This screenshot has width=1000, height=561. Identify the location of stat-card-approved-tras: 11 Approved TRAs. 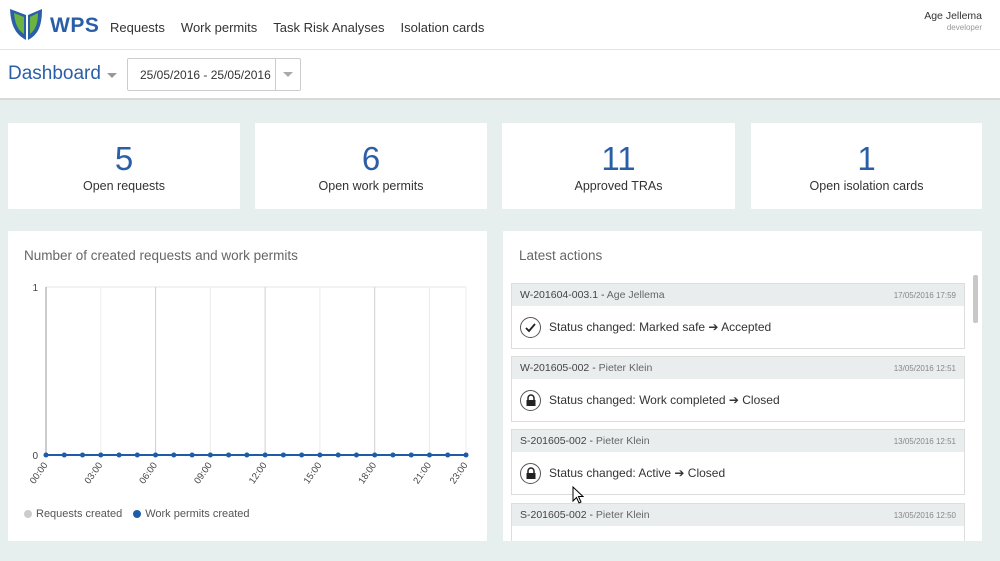
(618, 166).